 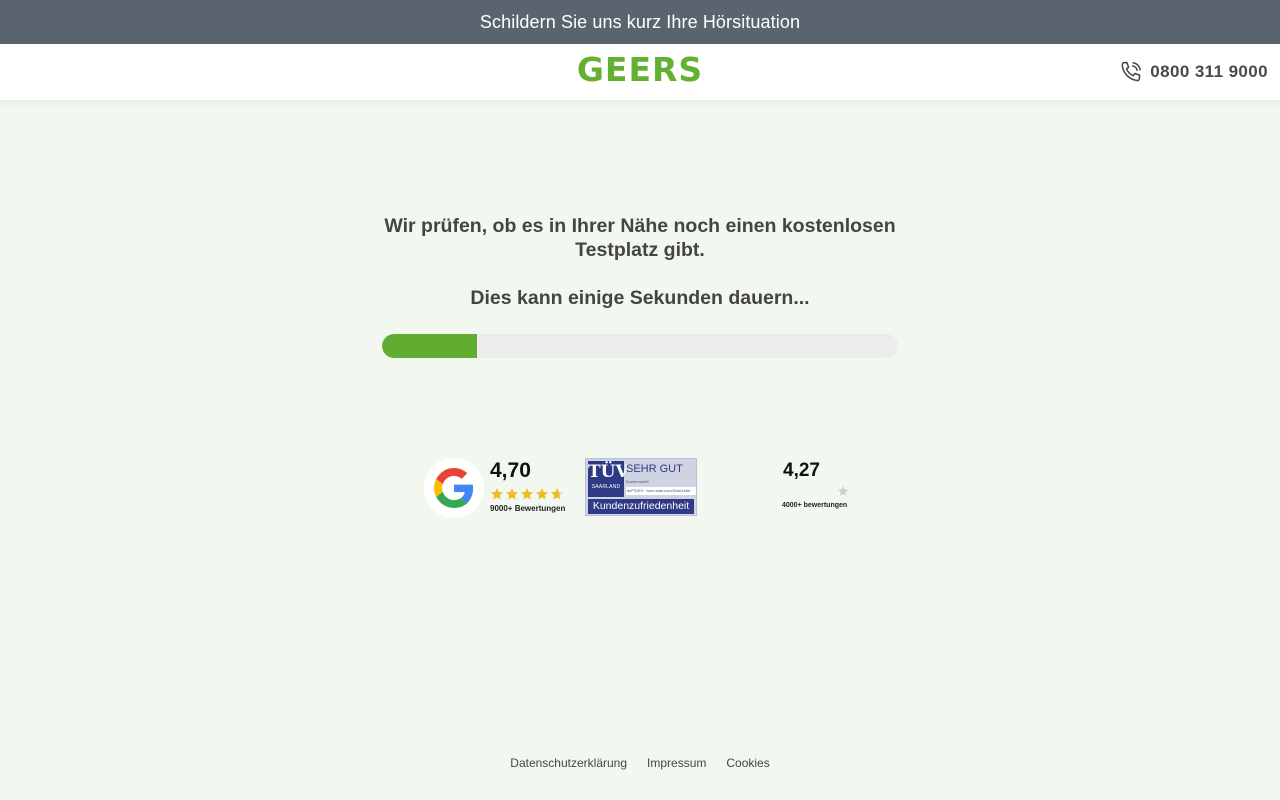 What do you see at coordinates (676, 764) in the screenshot?
I see `footer-link-imprint: Impressum` at bounding box center [676, 764].